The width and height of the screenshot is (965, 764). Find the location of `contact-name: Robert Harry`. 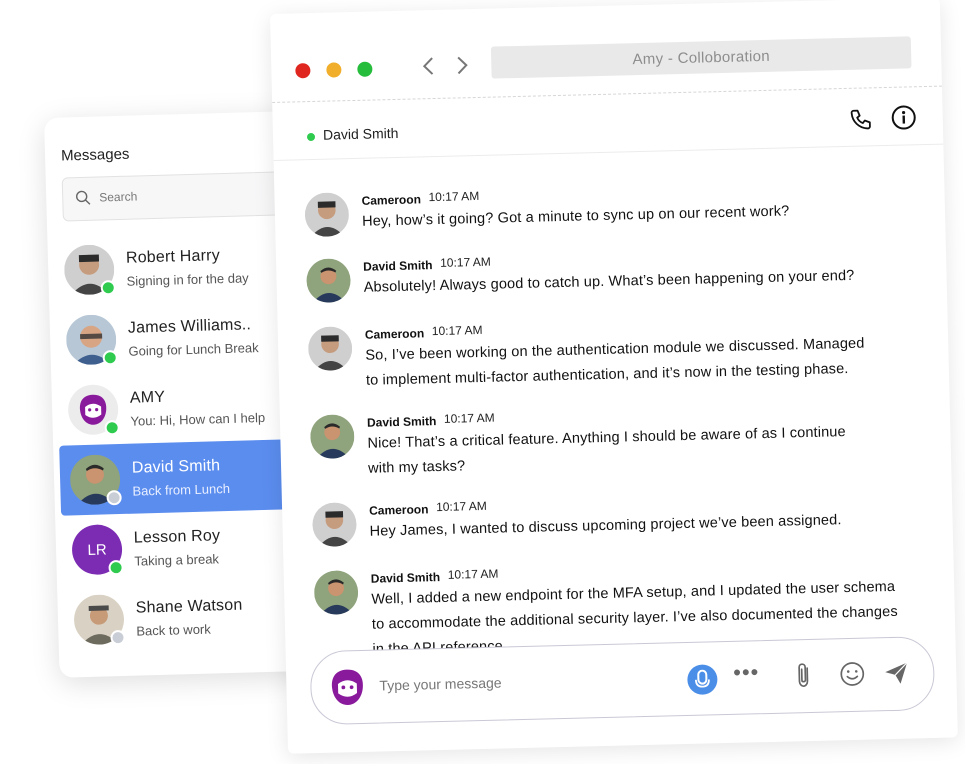

contact-name: Robert Harry is located at coordinates (173, 257).